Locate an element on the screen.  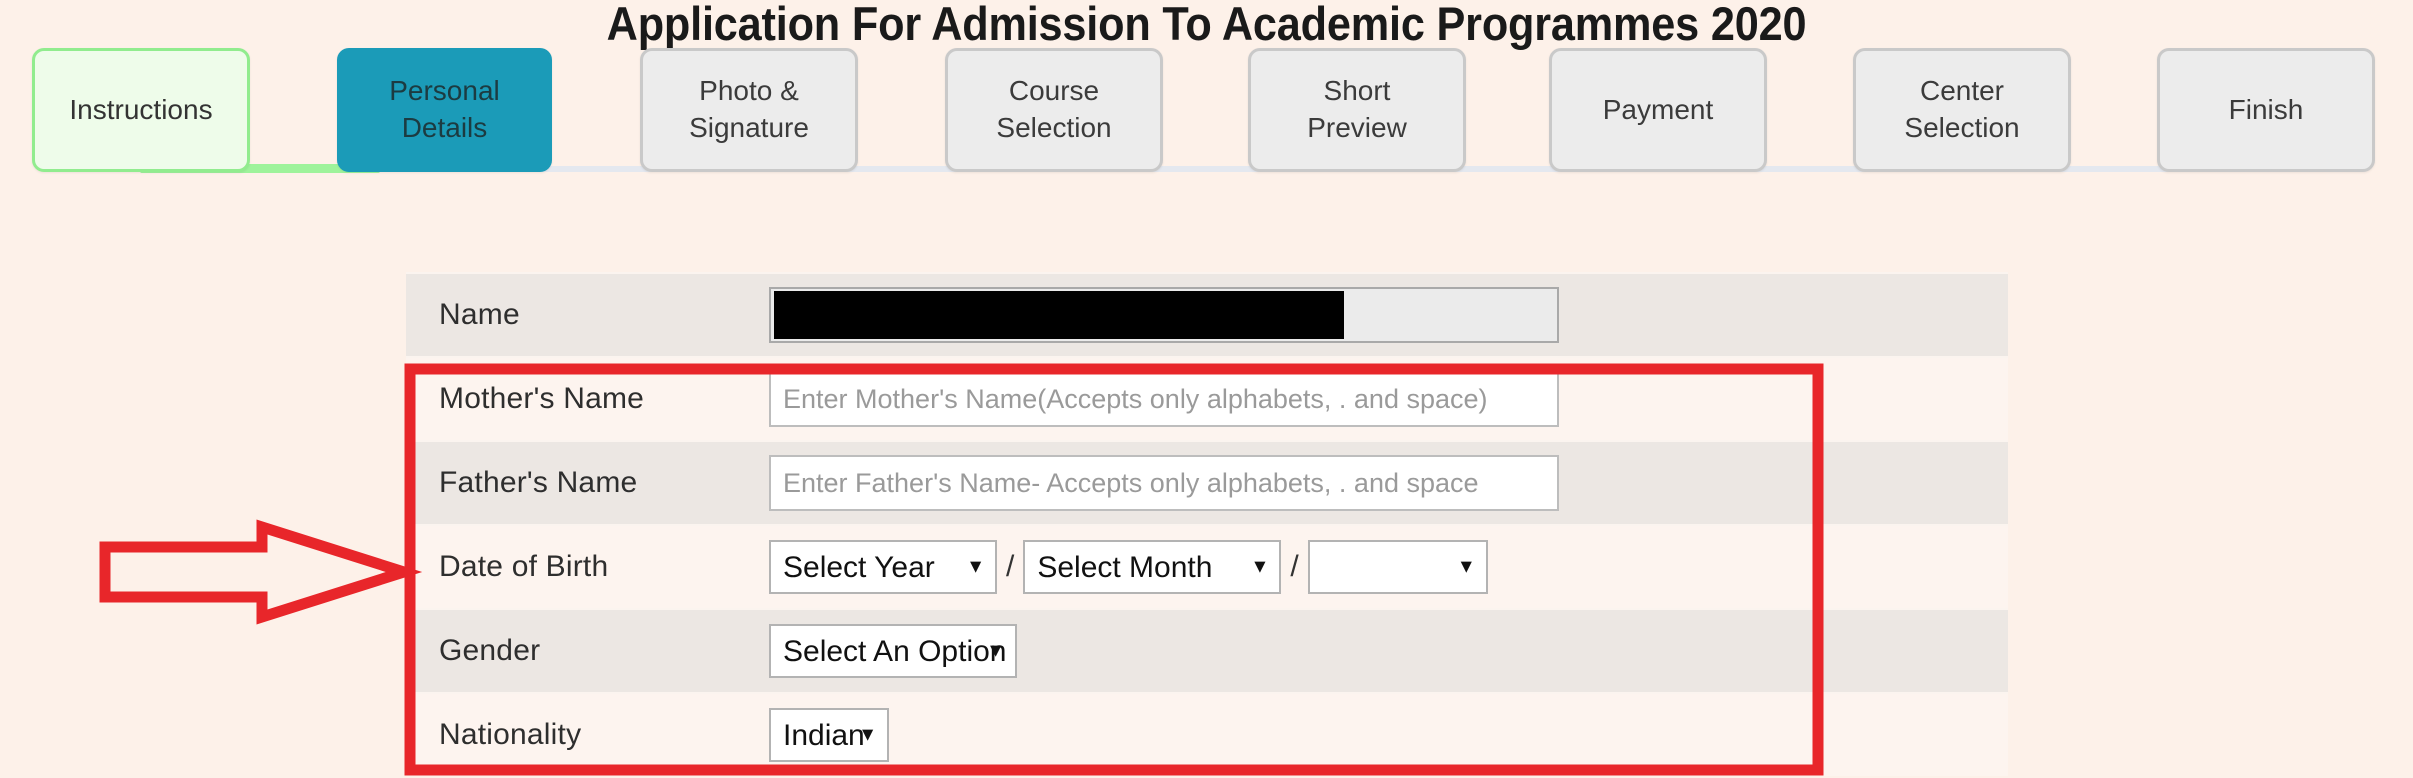
nationality-wrapper: Indian ▼ is located at coordinates (829, 735).